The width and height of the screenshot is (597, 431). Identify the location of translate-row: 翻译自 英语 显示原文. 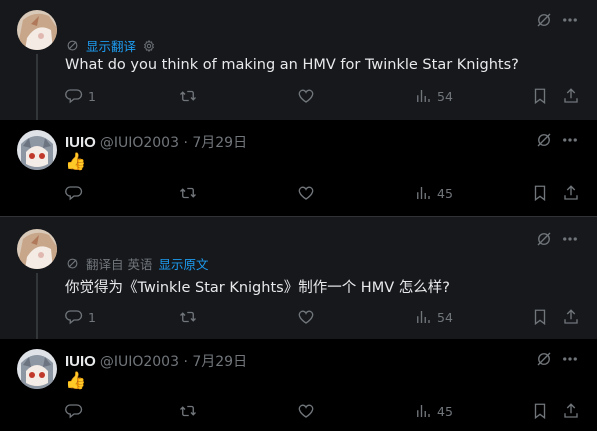
(137, 263).